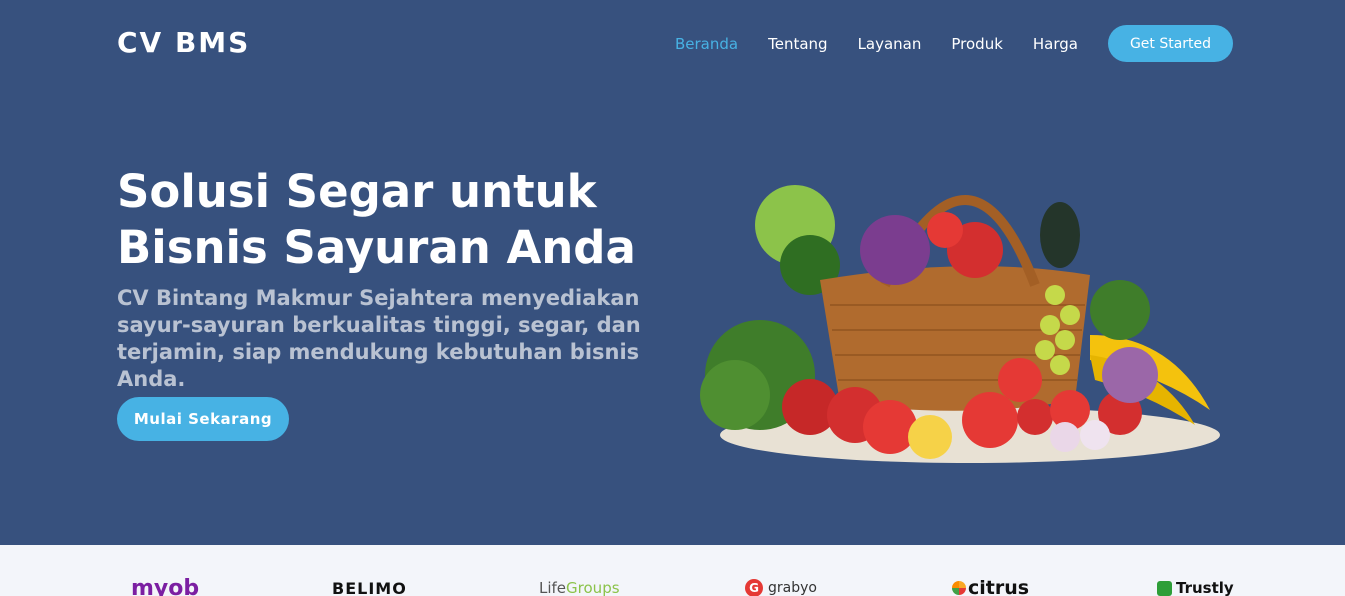  Describe the element at coordinates (890, 427) in the screenshot. I see `apple` at that location.